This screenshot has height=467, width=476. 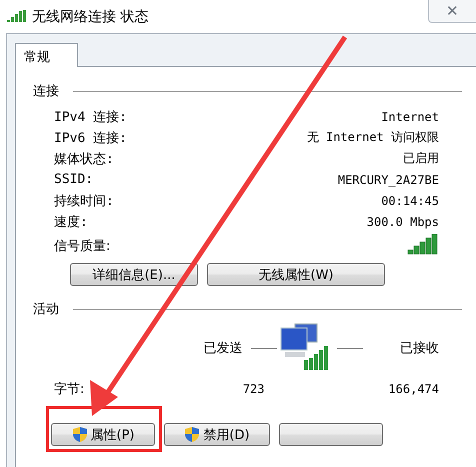 I want to click on close-button: ✕, so click(x=452, y=11).